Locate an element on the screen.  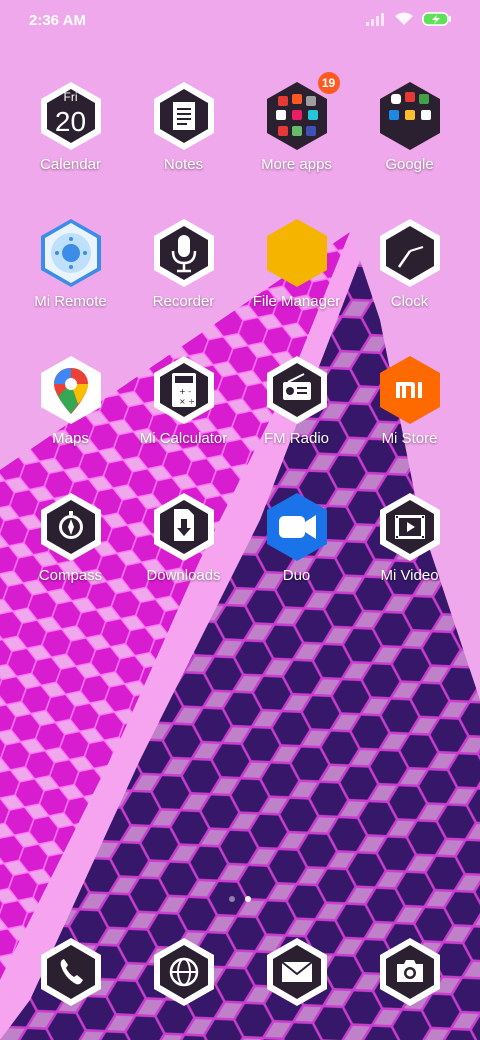
calendar-date: 20 is located at coordinates (70, 121).